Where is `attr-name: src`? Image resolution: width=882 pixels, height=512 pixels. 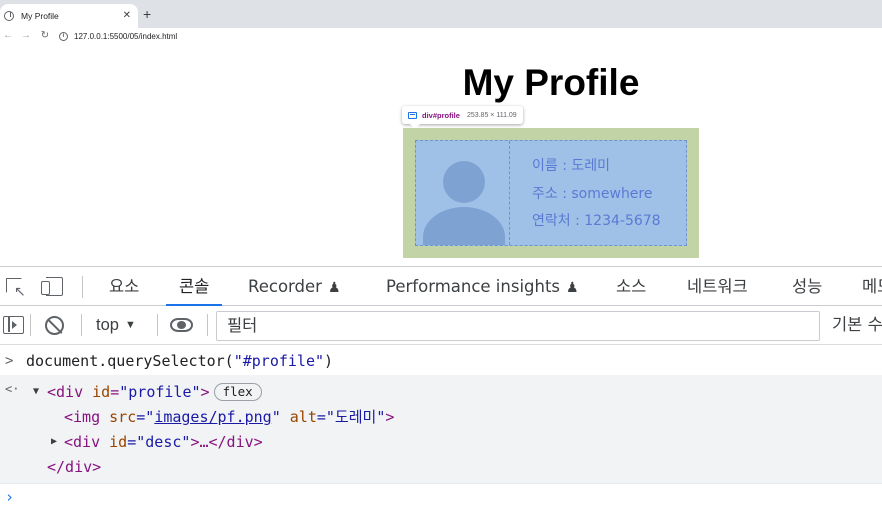
attr-name: src is located at coordinates (123, 417).